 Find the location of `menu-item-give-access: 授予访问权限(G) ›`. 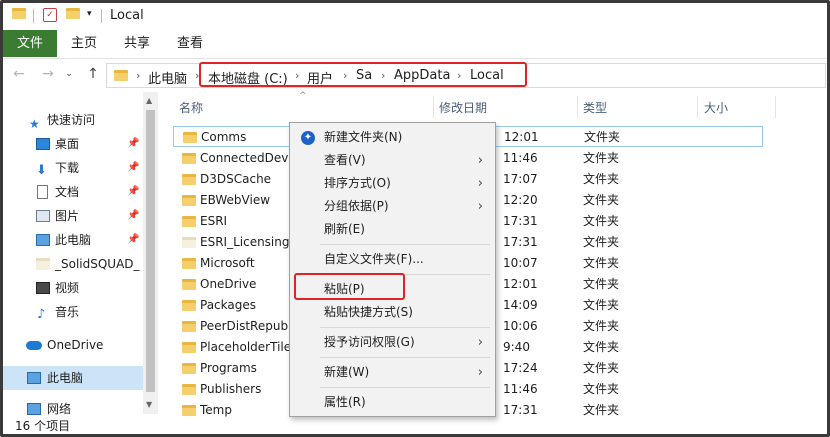

menu-item-give-access: 授予访问权限(G) › is located at coordinates (392, 342).